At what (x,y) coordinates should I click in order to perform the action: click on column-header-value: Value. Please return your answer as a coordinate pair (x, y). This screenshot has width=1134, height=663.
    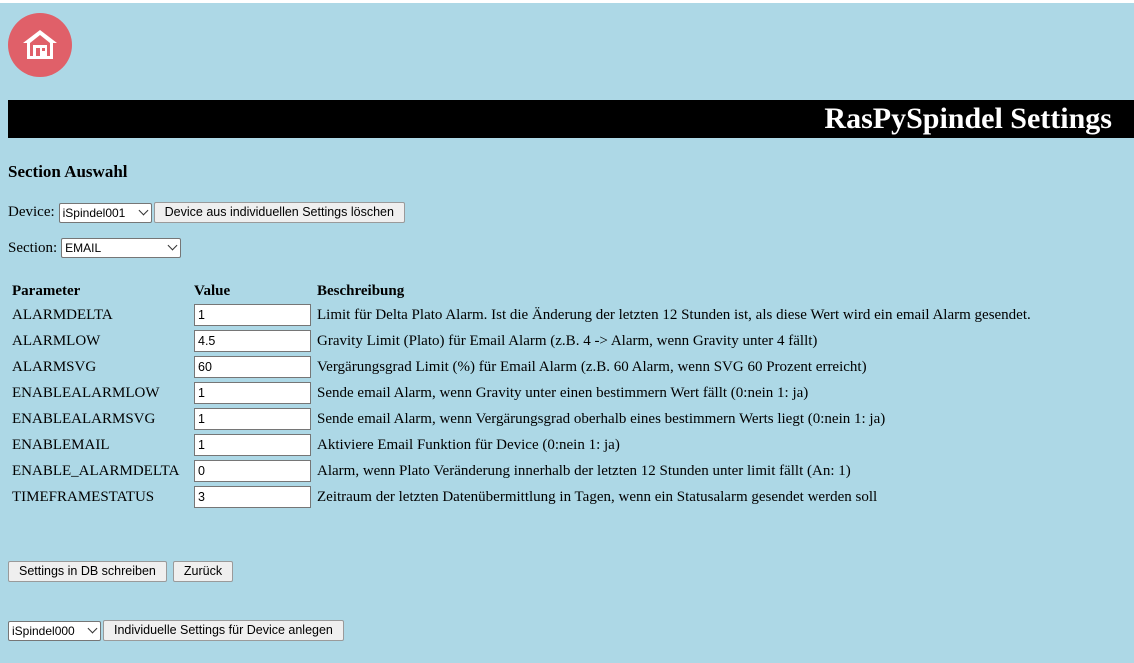
    Looking at the image, I should click on (212, 290).